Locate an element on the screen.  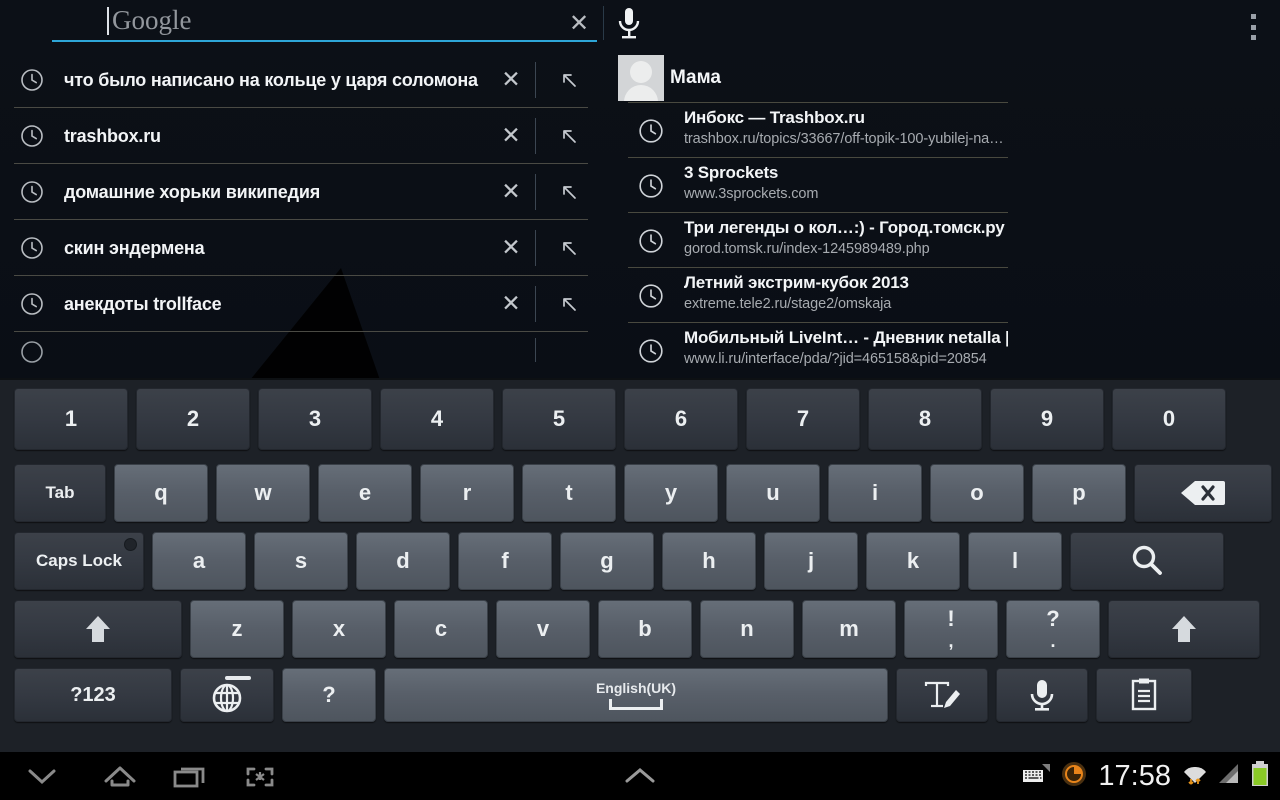
key-v: v is located at coordinates (543, 629).